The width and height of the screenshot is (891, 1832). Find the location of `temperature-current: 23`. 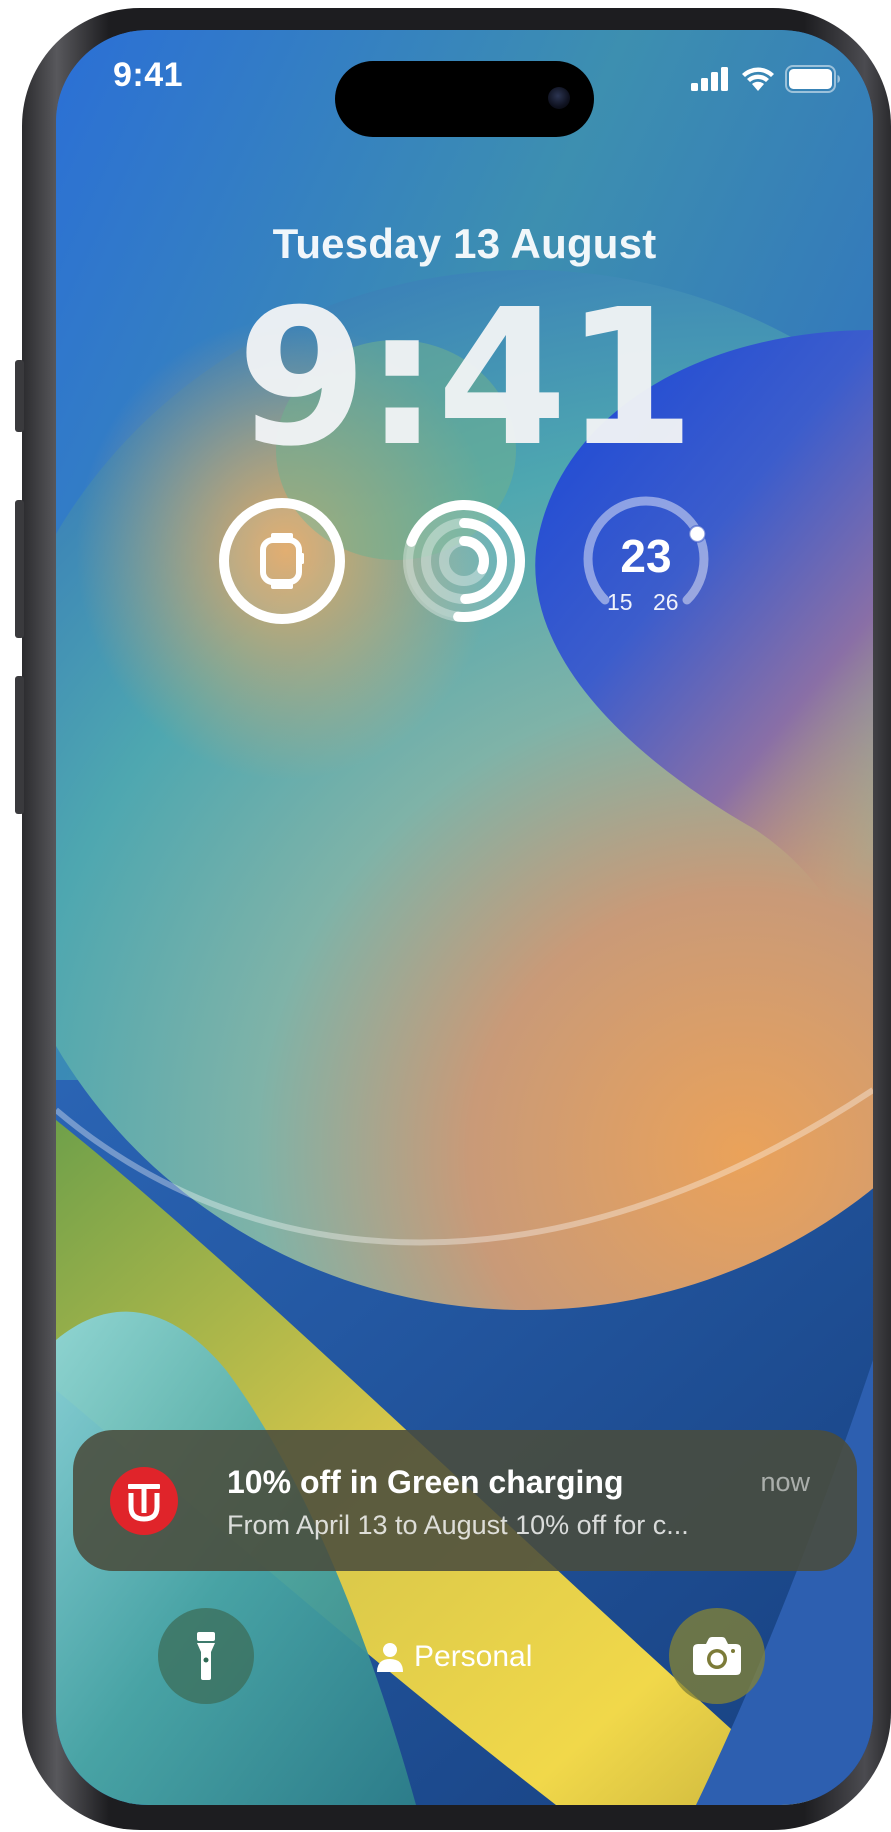

temperature-current: 23 is located at coordinates (646, 556).